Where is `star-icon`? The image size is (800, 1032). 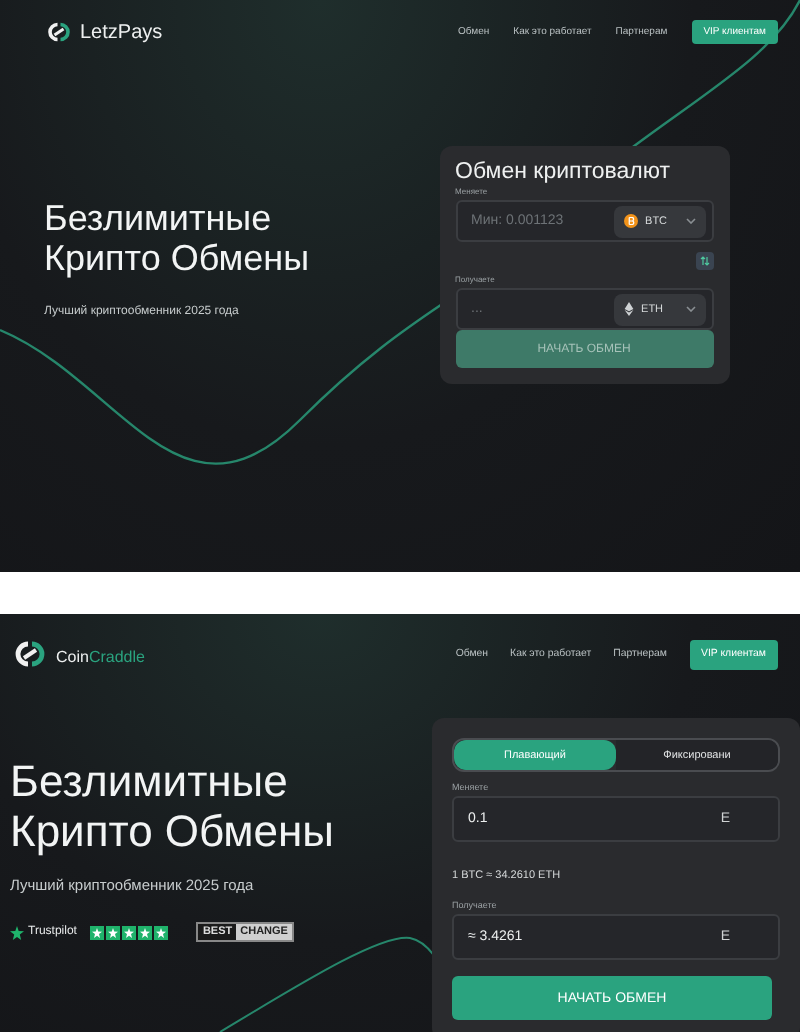 star-icon is located at coordinates (17, 932).